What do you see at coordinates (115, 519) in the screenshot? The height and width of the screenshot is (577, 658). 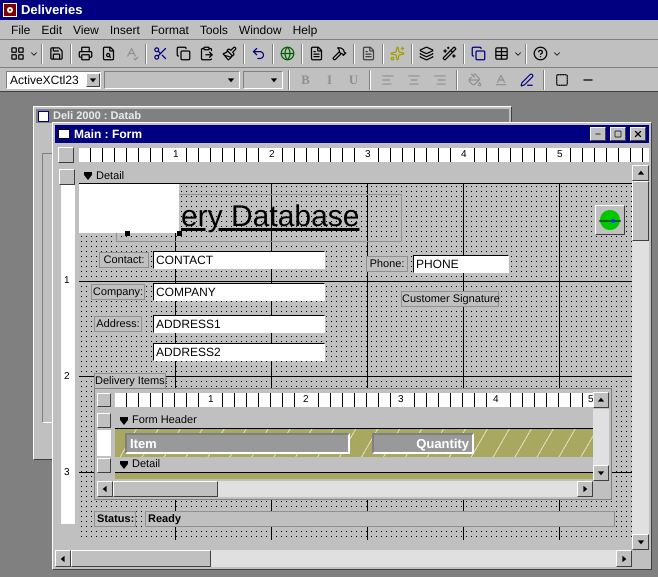 I see `status-label: Status:` at bounding box center [115, 519].